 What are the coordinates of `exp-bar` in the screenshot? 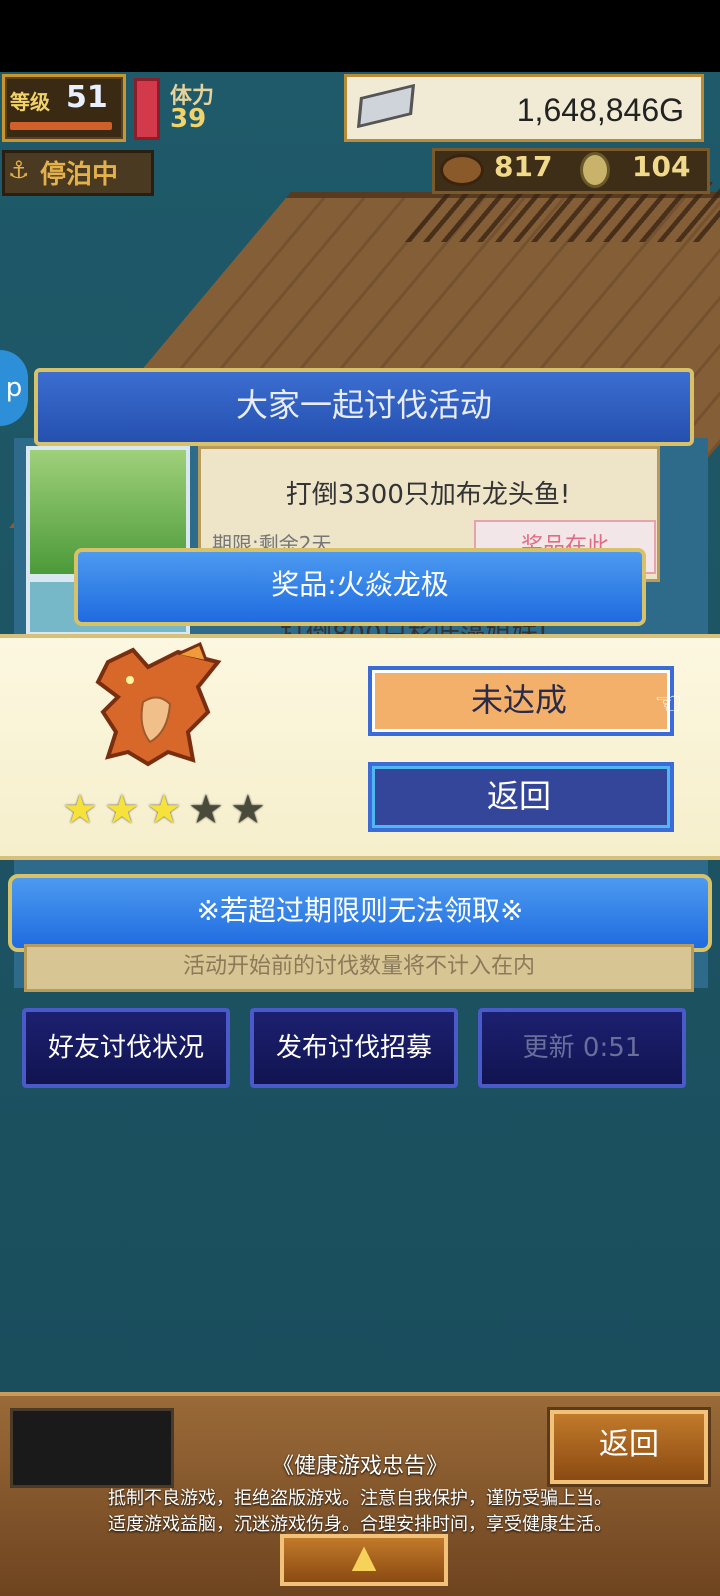 It's located at (61, 126).